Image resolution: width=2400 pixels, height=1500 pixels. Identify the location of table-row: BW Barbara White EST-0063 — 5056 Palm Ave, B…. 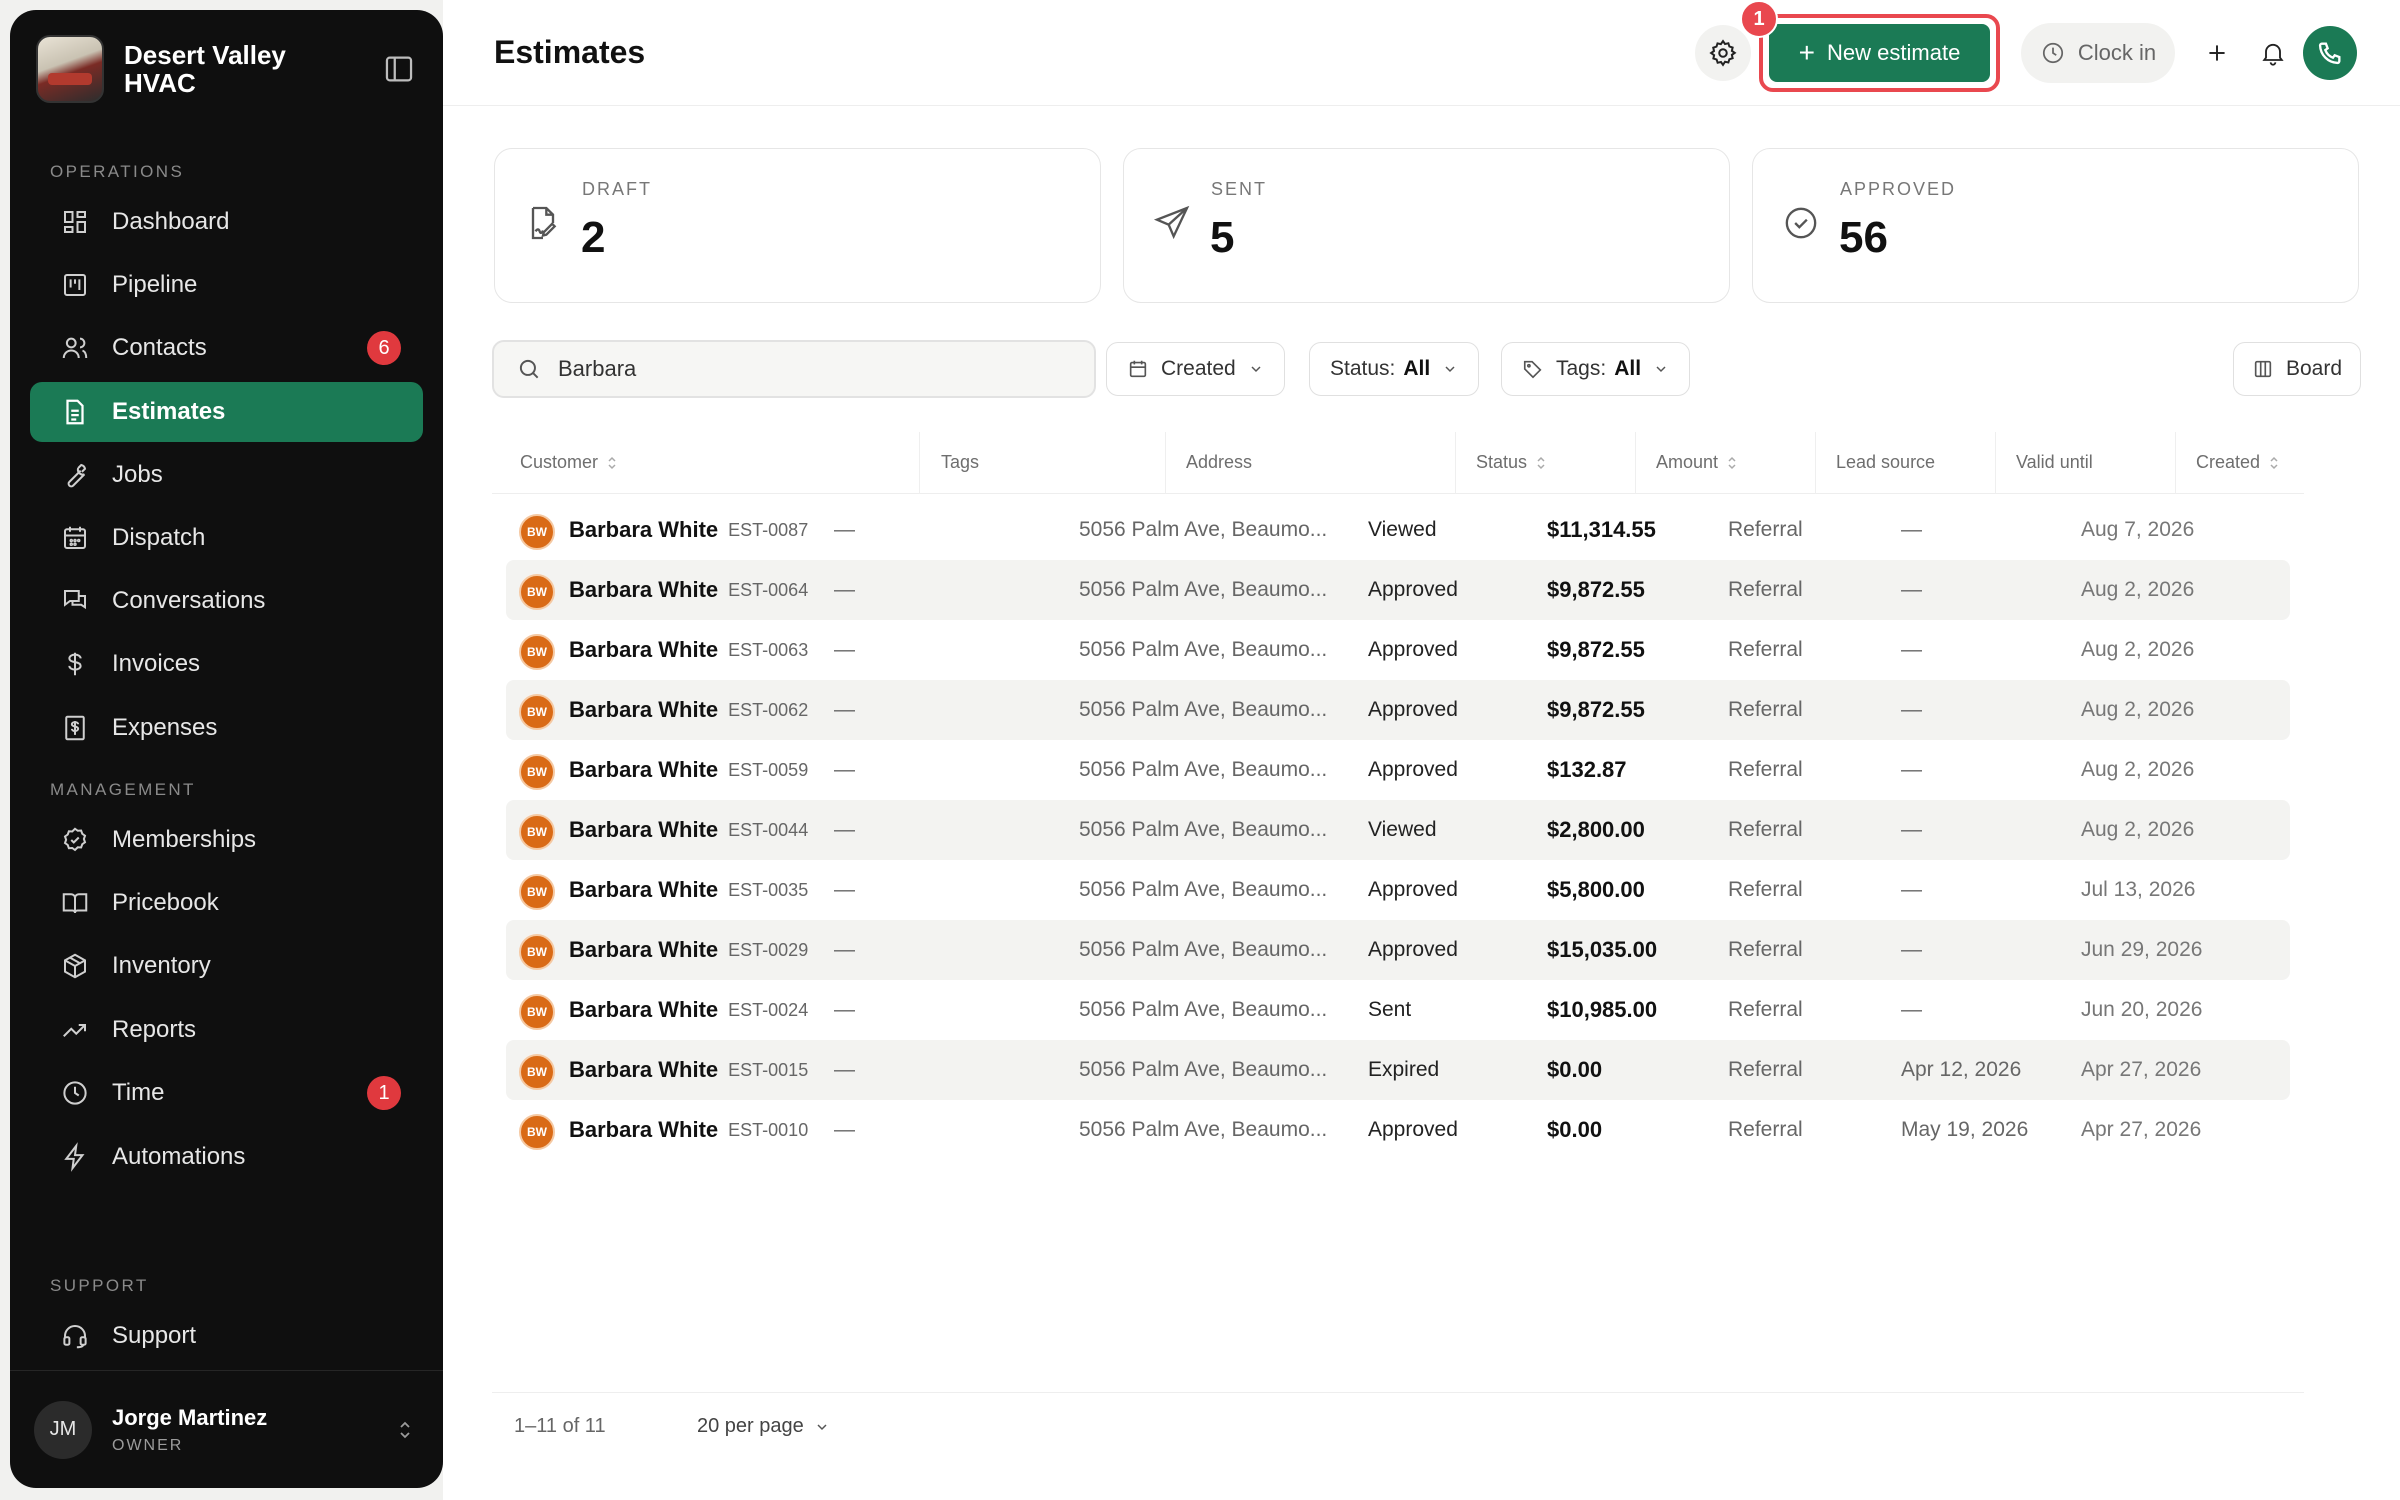
(1398, 650).